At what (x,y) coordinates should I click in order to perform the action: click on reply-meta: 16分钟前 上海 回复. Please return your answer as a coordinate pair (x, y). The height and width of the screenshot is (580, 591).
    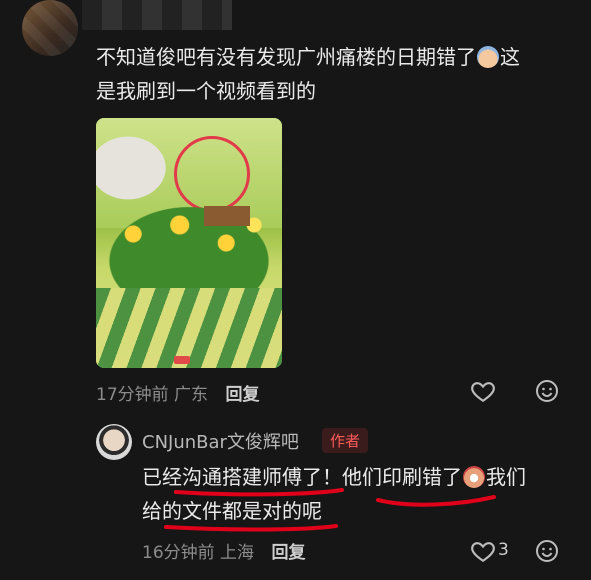
    Looking at the image, I should click on (223, 550).